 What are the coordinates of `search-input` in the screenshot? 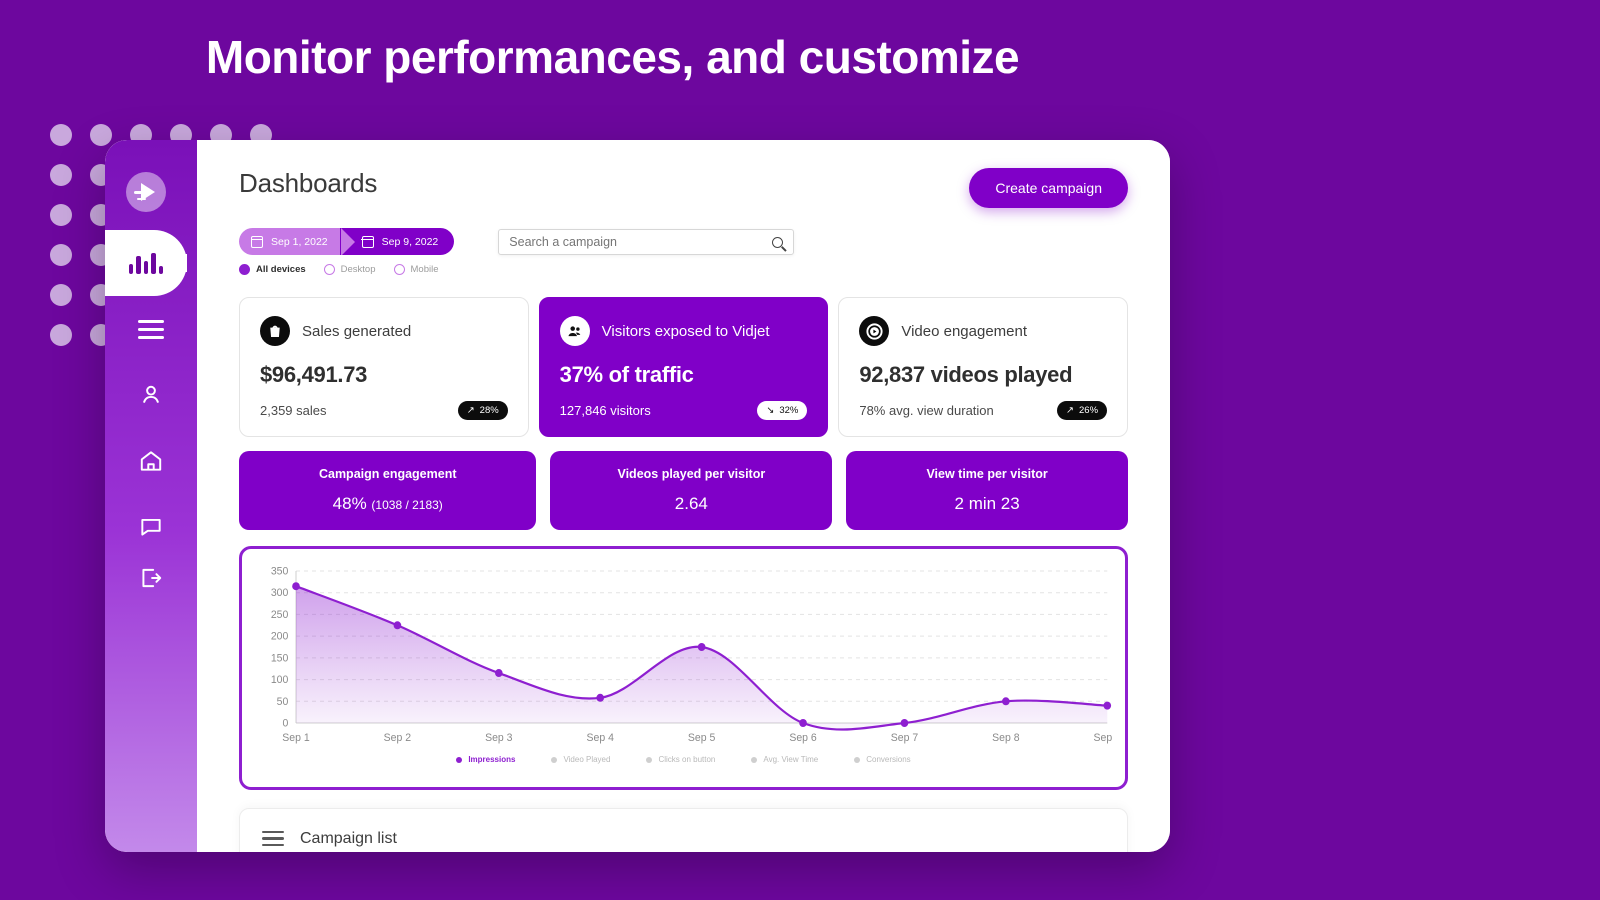 It's located at (641, 242).